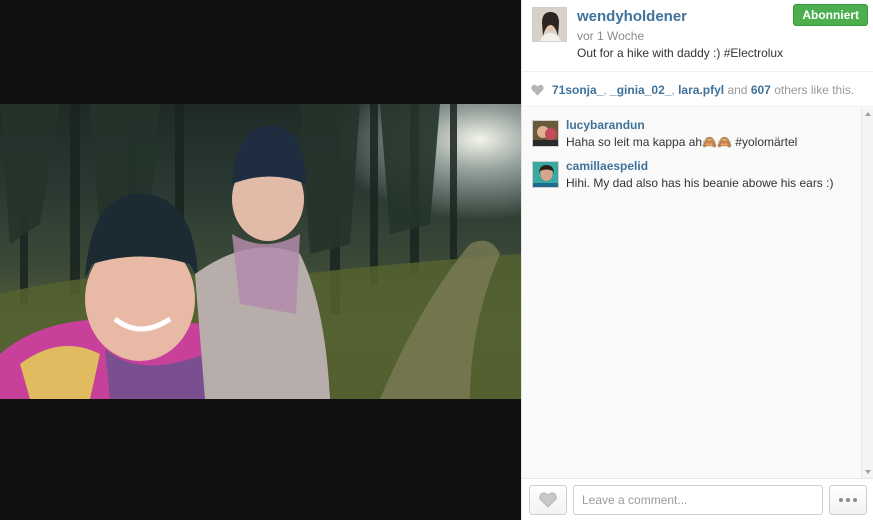  Describe the element at coordinates (867, 293) in the screenshot. I see `comments-scrollbar` at that location.